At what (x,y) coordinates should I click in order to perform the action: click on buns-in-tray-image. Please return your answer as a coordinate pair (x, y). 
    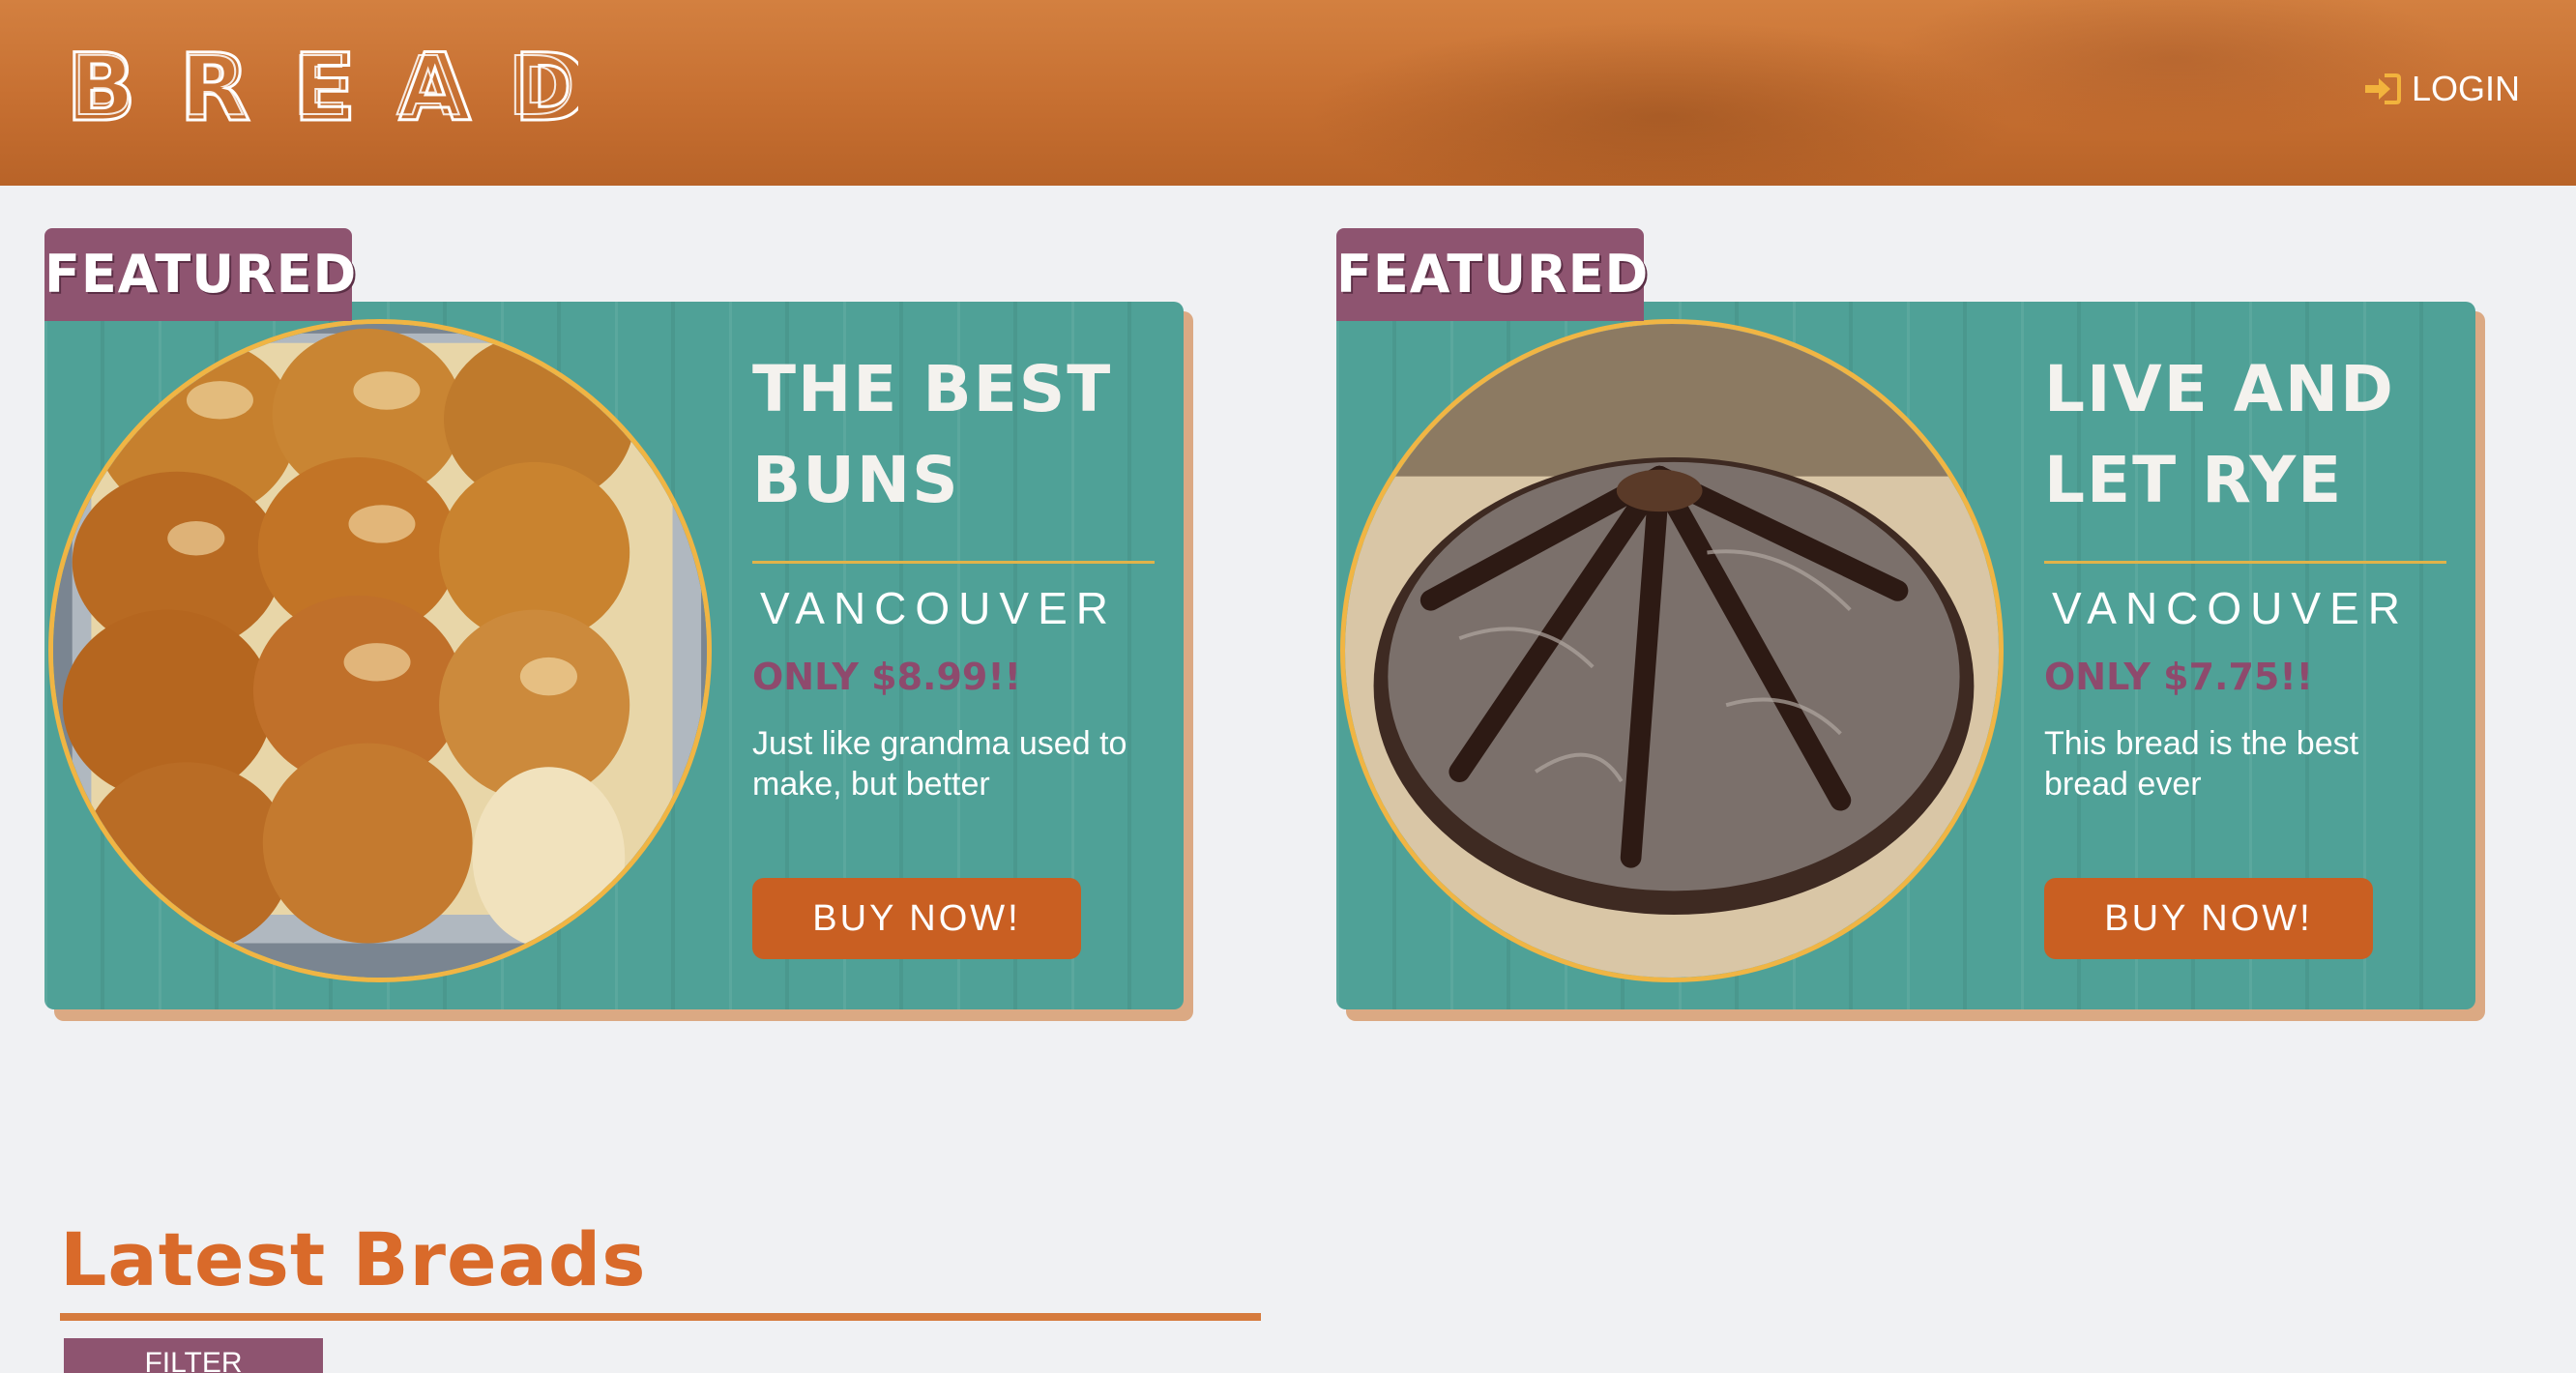
    Looking at the image, I should click on (380, 651).